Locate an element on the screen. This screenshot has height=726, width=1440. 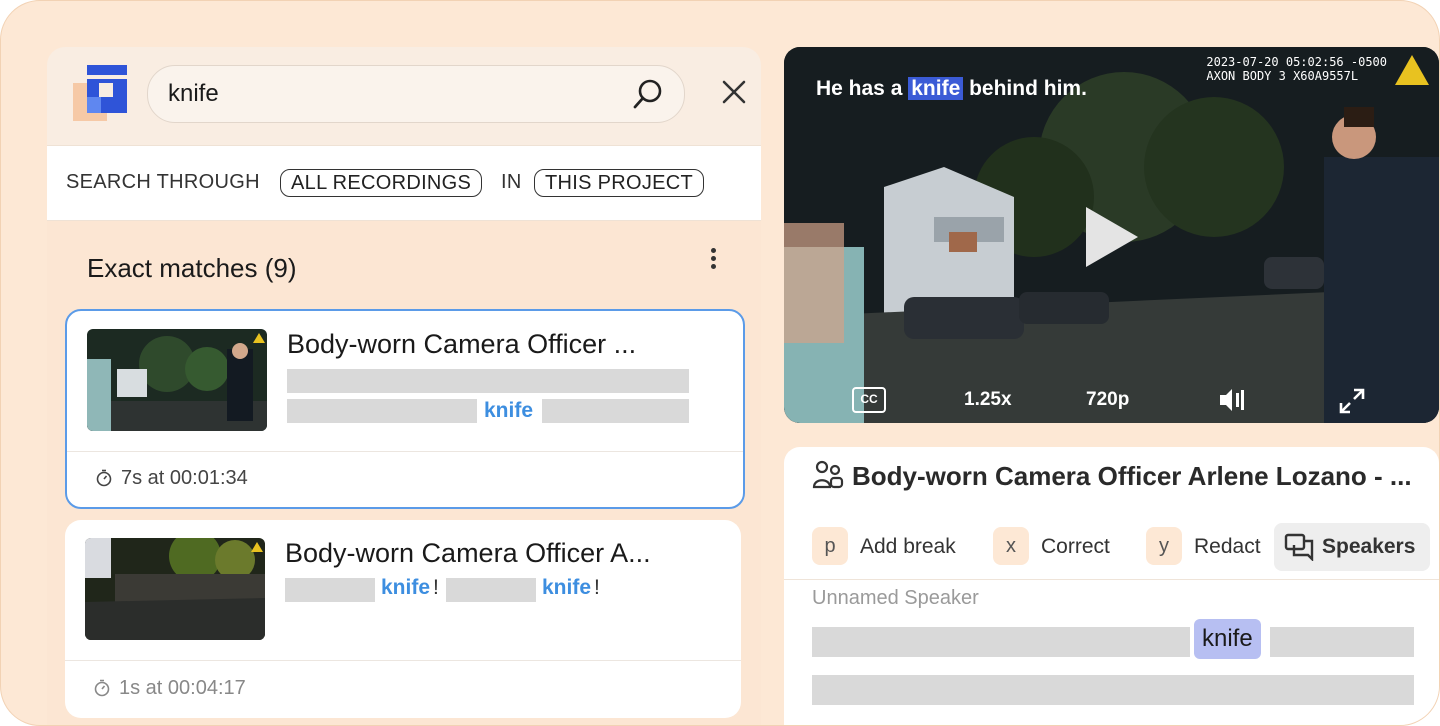
scope-prefix: SEARCH THROUGH is located at coordinates (163, 182).